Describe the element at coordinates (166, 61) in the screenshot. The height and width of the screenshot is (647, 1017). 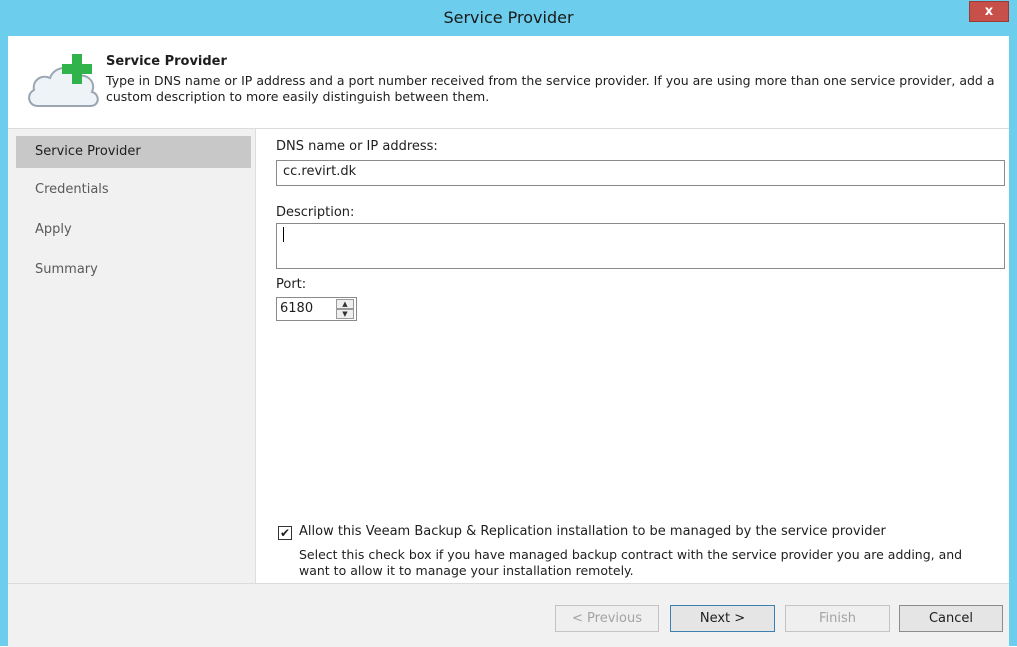
I see `header-title: Service Provider` at that location.